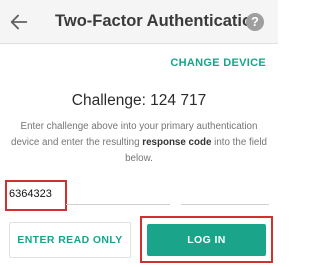 This screenshot has width=320, height=267. What do you see at coordinates (19, 22) in the screenshot?
I see `back-arrow-icon` at bounding box center [19, 22].